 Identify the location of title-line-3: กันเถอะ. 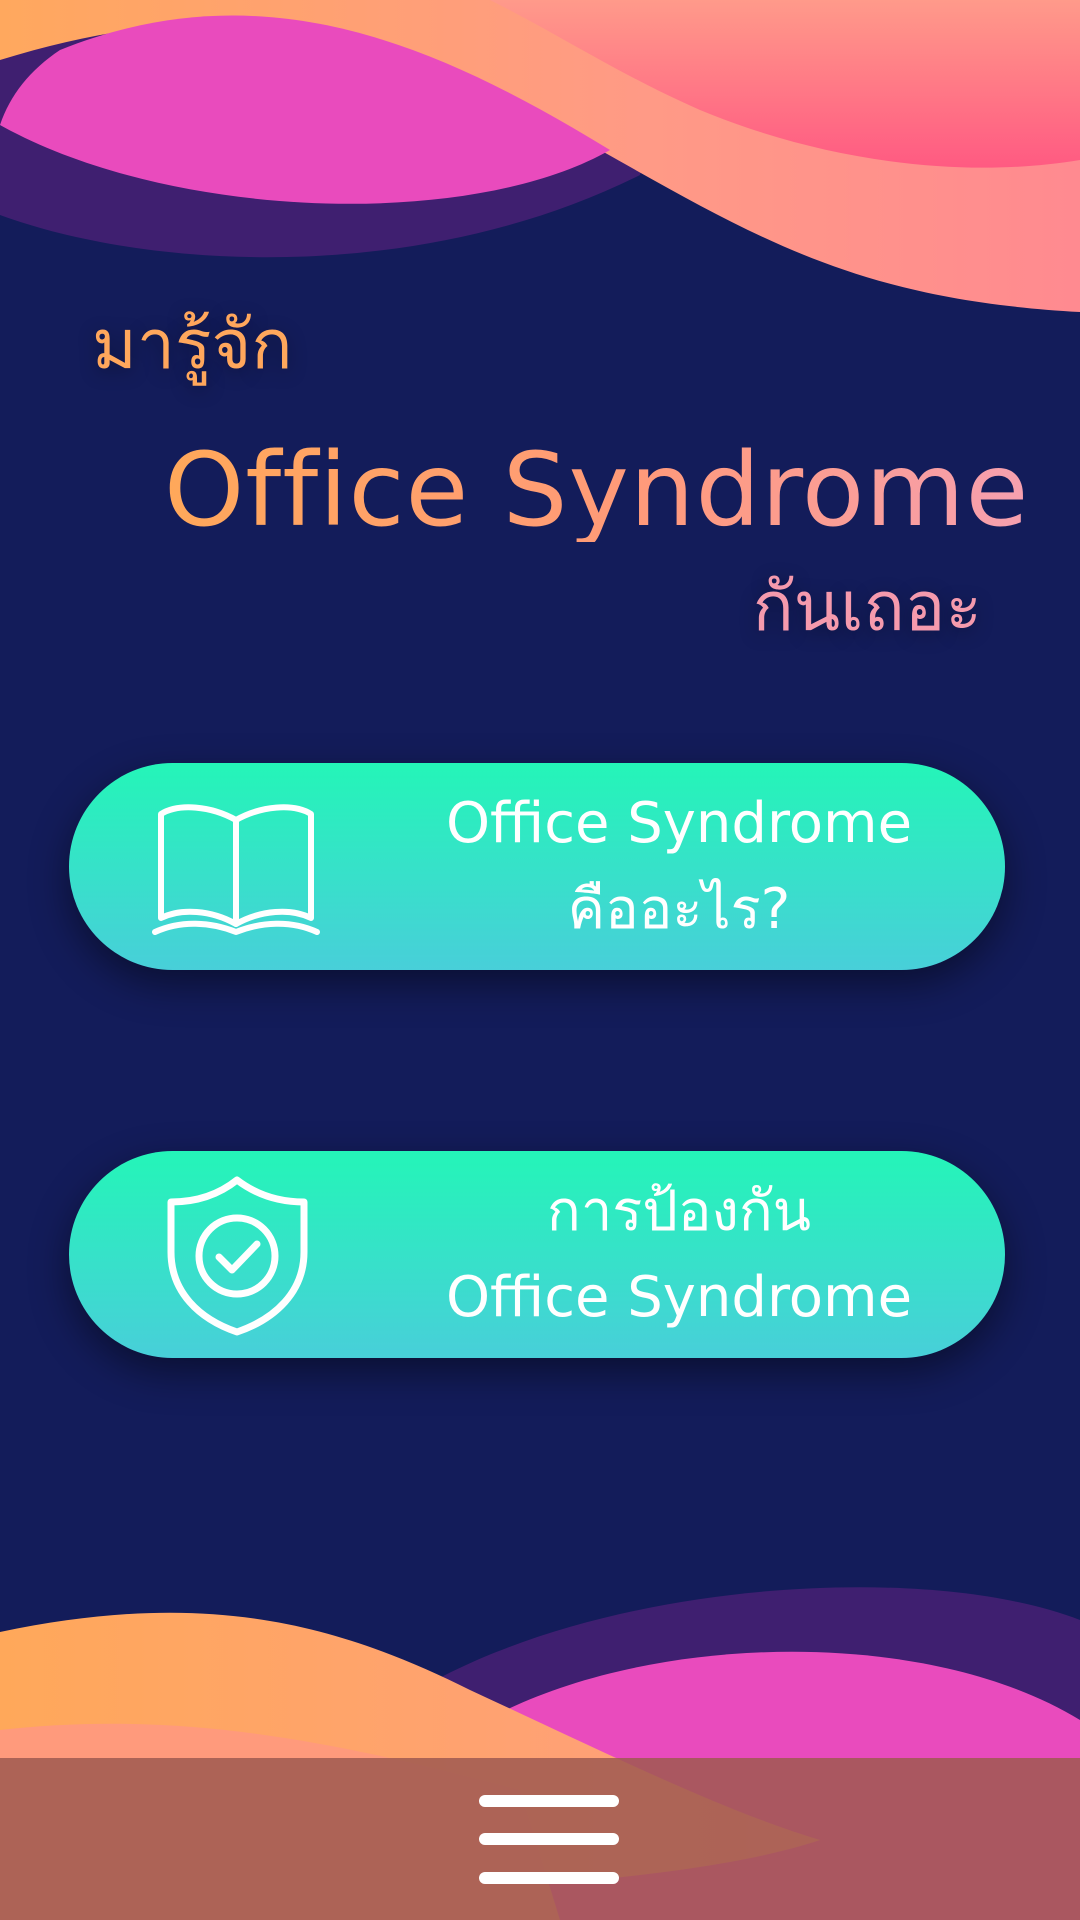
(867, 607).